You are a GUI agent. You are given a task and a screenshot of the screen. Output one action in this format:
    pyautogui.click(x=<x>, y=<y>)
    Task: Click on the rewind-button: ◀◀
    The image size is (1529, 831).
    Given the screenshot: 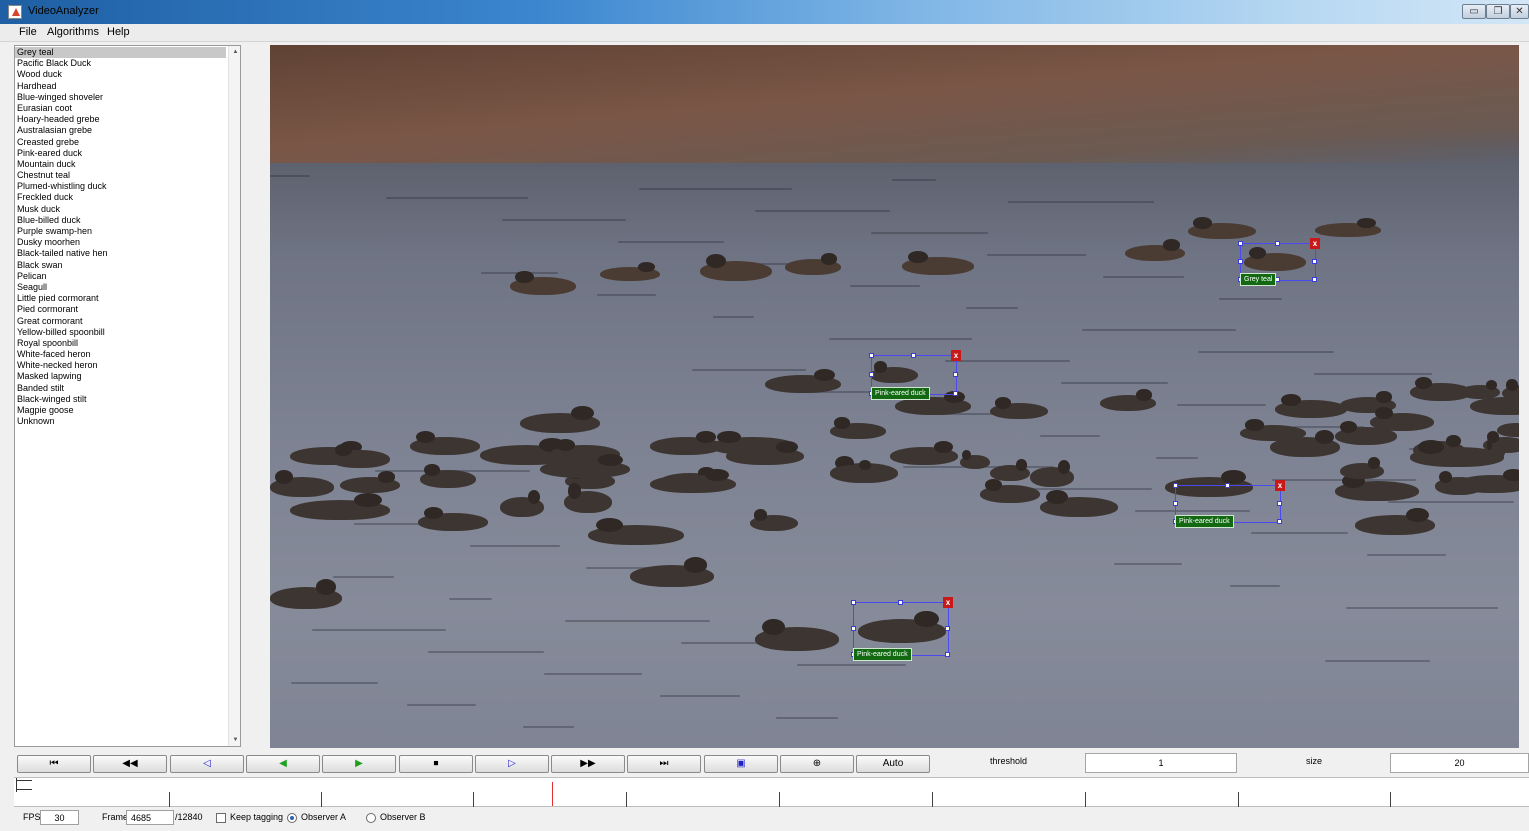 What is the action you would take?
    pyautogui.click(x=130, y=764)
    